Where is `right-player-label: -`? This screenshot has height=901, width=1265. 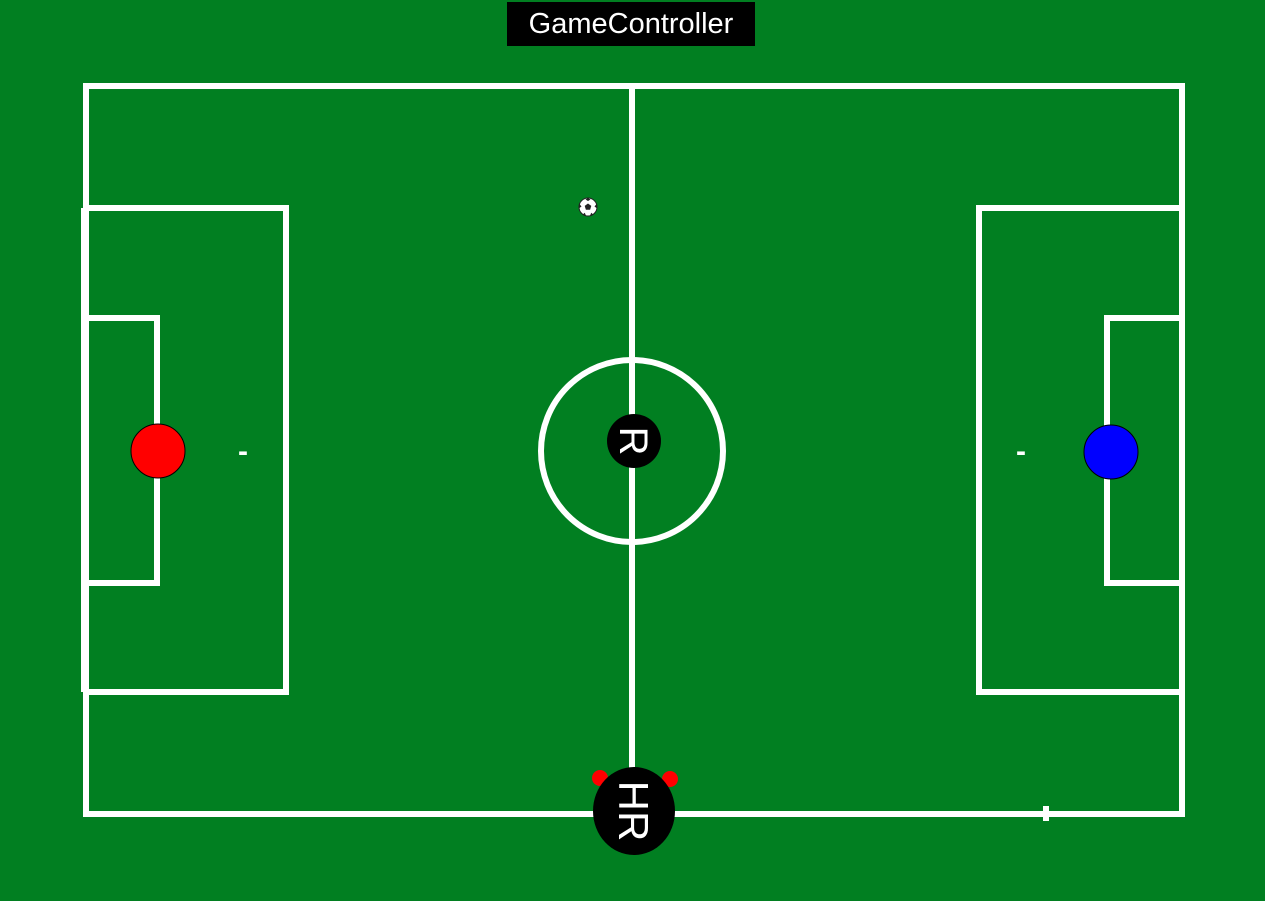 right-player-label: - is located at coordinates (1021, 451).